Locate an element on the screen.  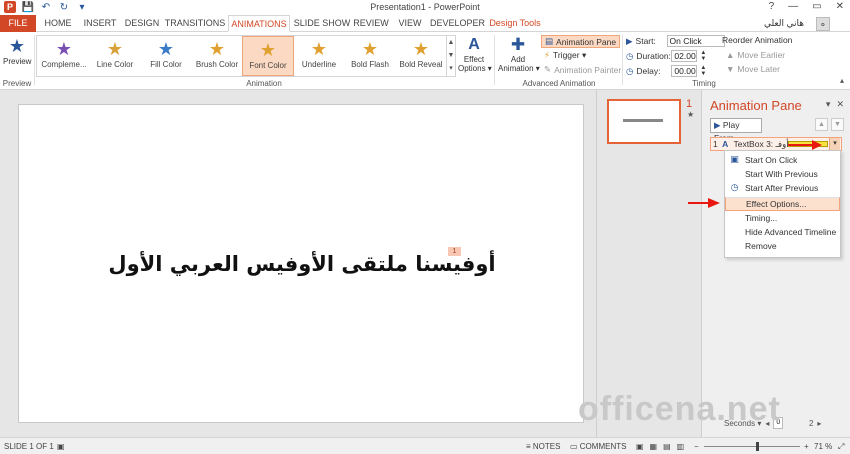
fit-slide-icon: ⤢ is located at coordinates (841, 447).